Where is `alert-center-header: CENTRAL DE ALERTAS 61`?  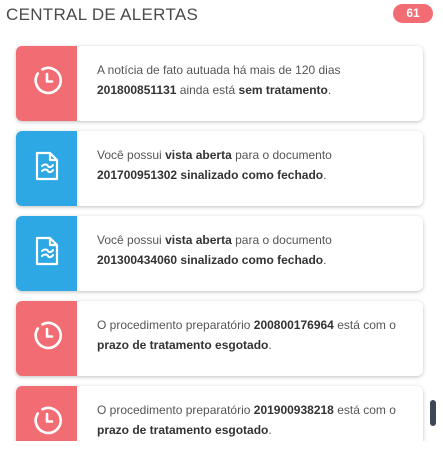 alert-center-header: CENTRAL DE ALERTAS 61 is located at coordinates (221, 17).